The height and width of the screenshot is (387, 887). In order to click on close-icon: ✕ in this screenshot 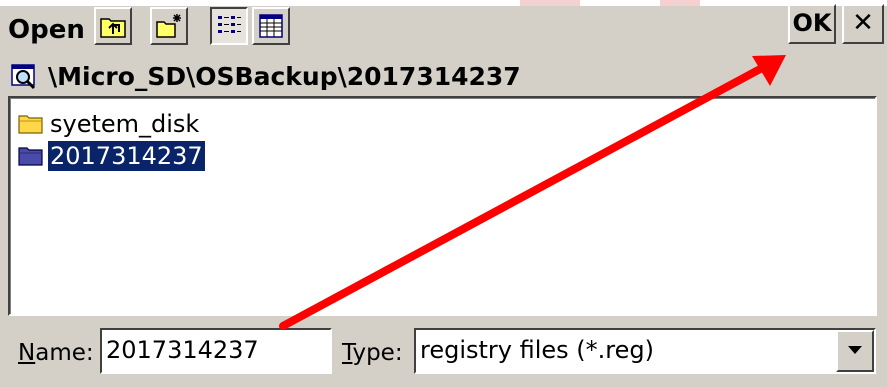, I will do `click(863, 23)`.